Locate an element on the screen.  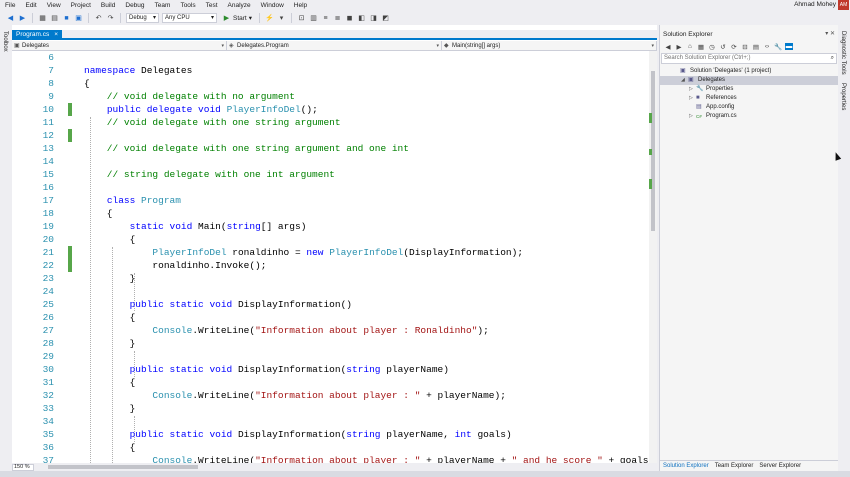
browser-link-icon: ⚡ is located at coordinates (269, 18).